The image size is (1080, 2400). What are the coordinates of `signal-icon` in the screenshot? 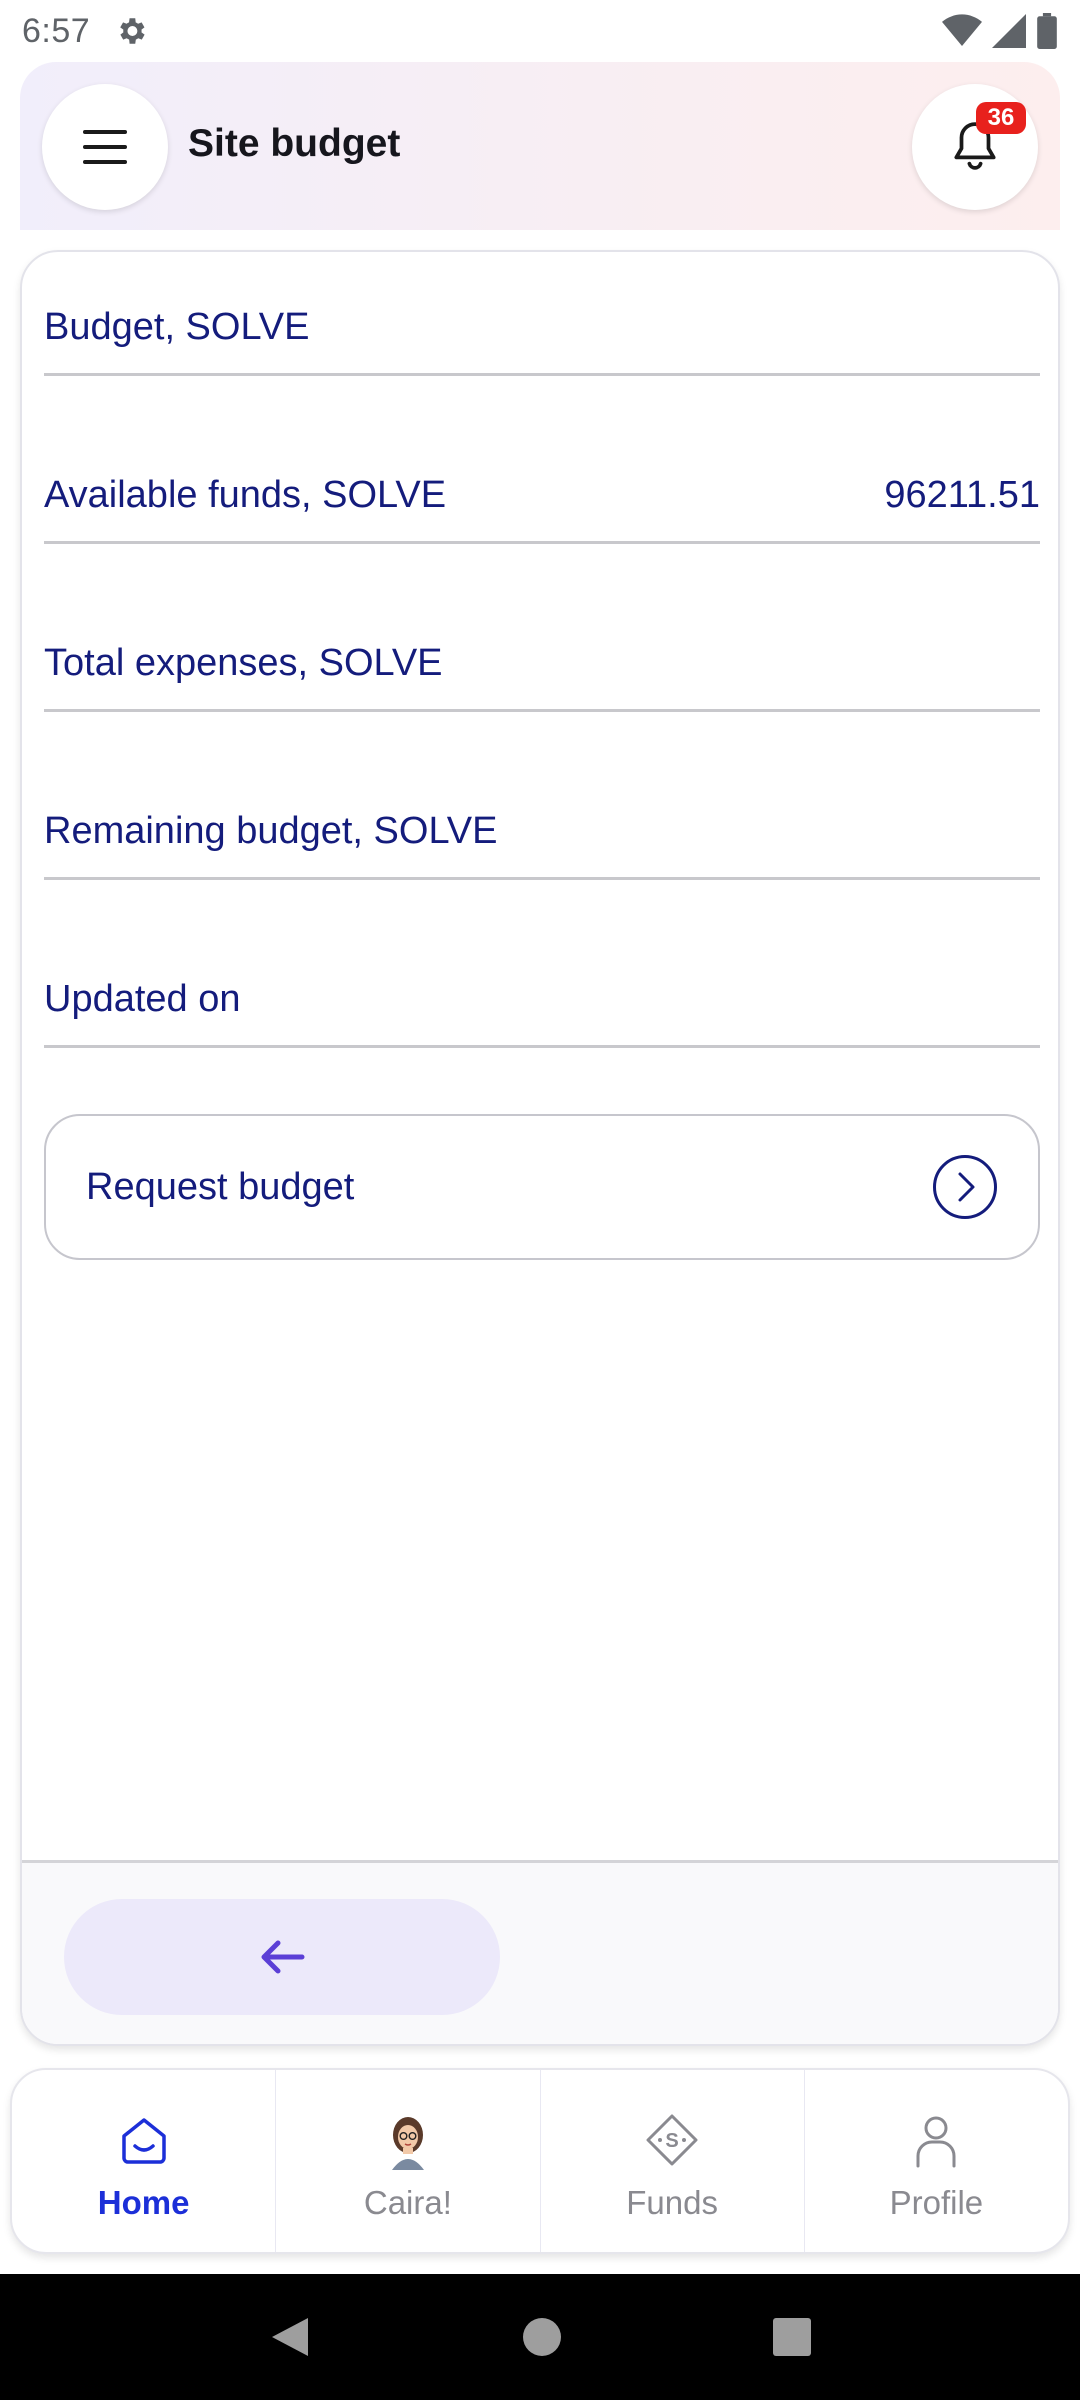 It's located at (1009, 31).